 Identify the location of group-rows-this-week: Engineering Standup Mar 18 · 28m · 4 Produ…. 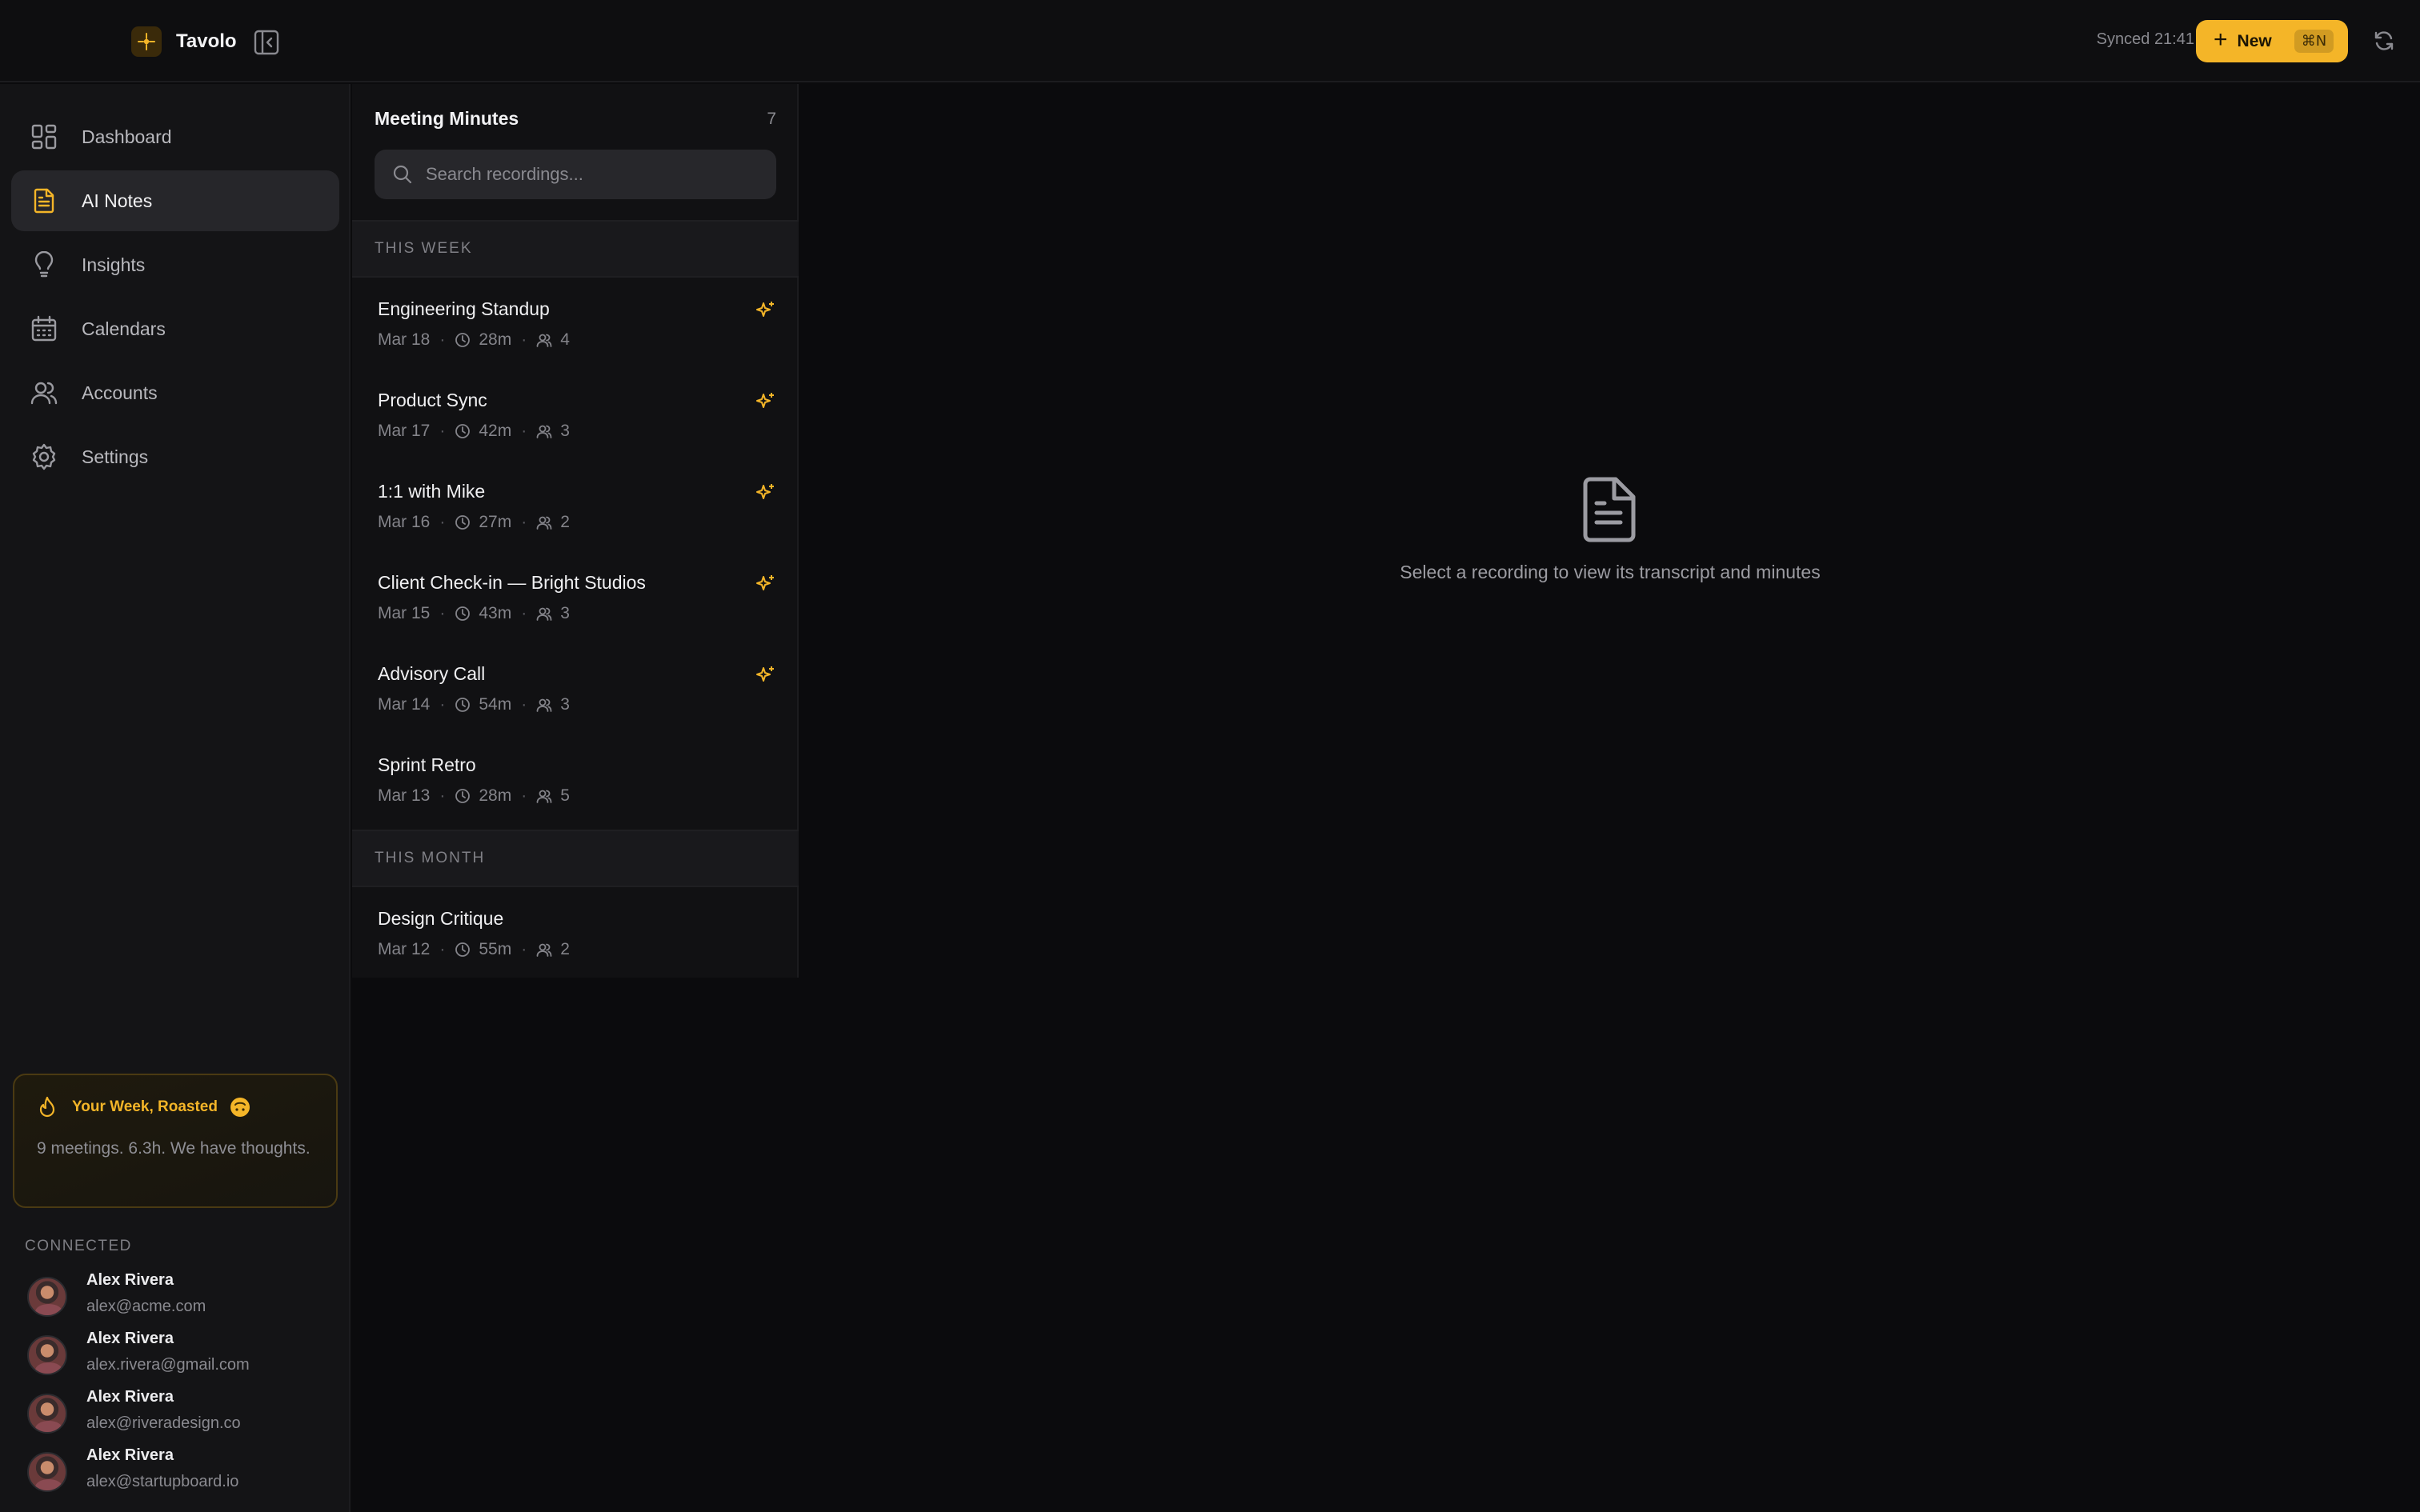
(575, 551).